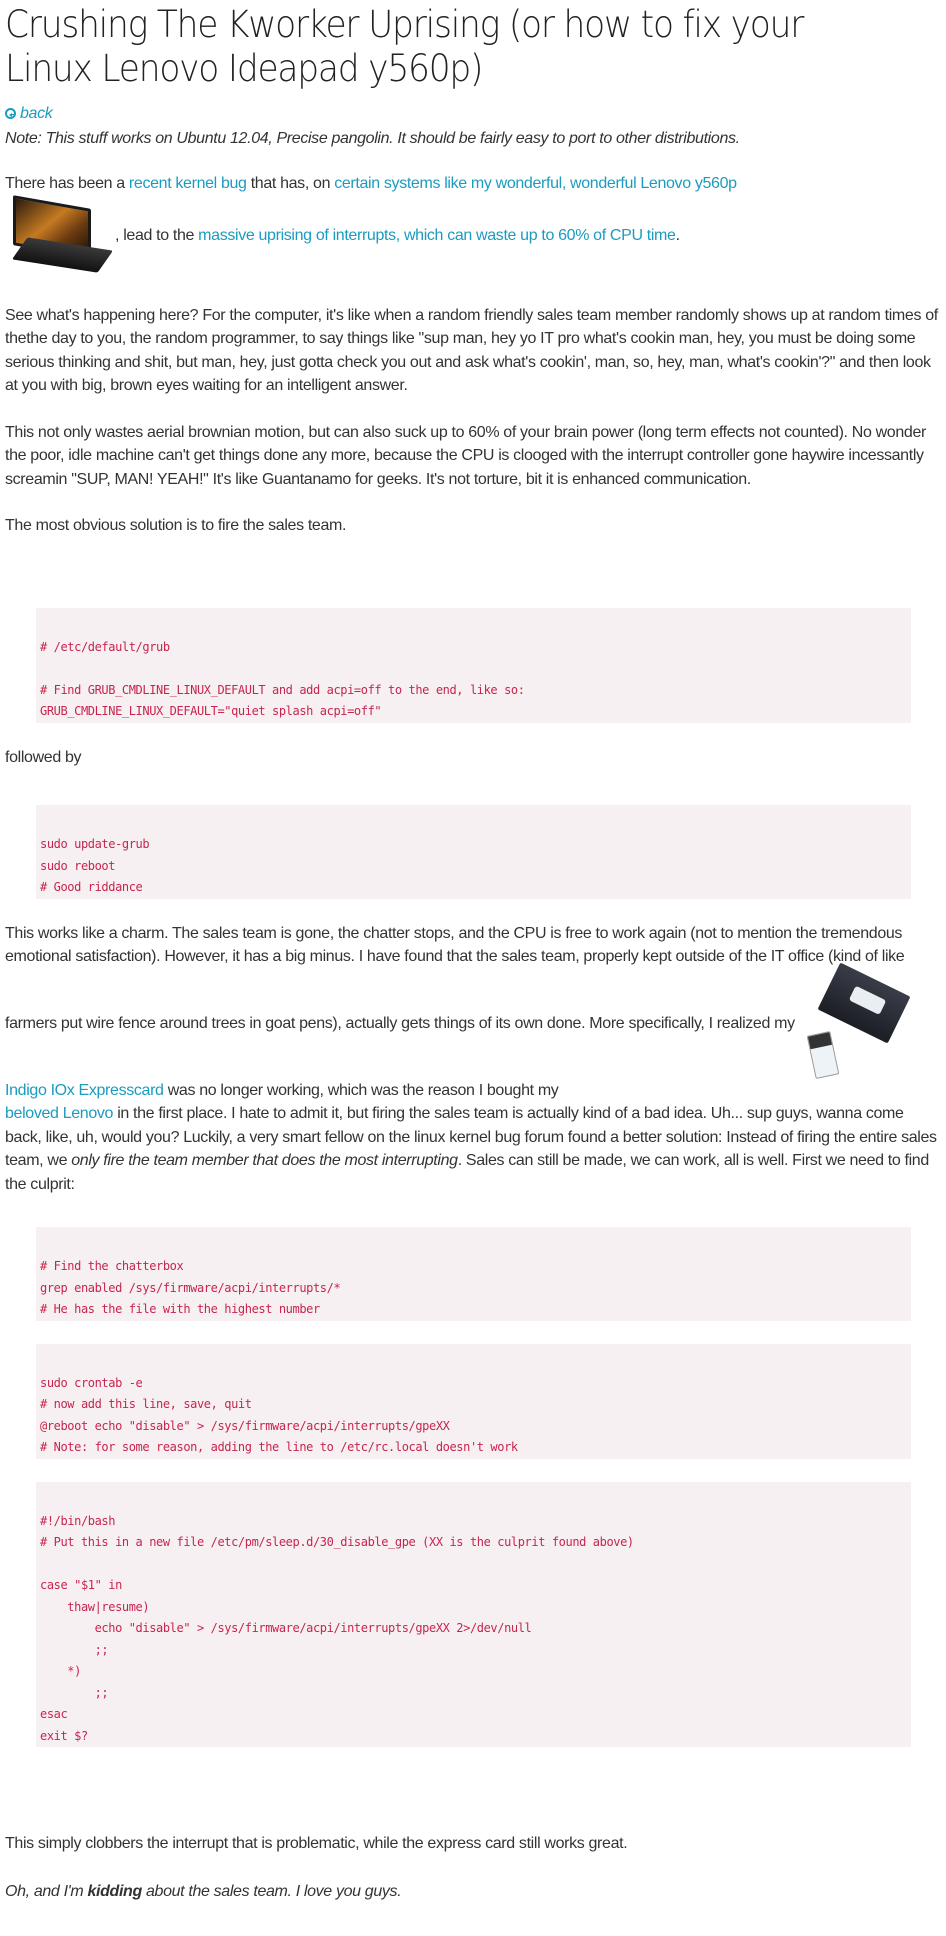  What do you see at coordinates (10, 114) in the screenshot?
I see `arrow-circle-left-icon` at bounding box center [10, 114].